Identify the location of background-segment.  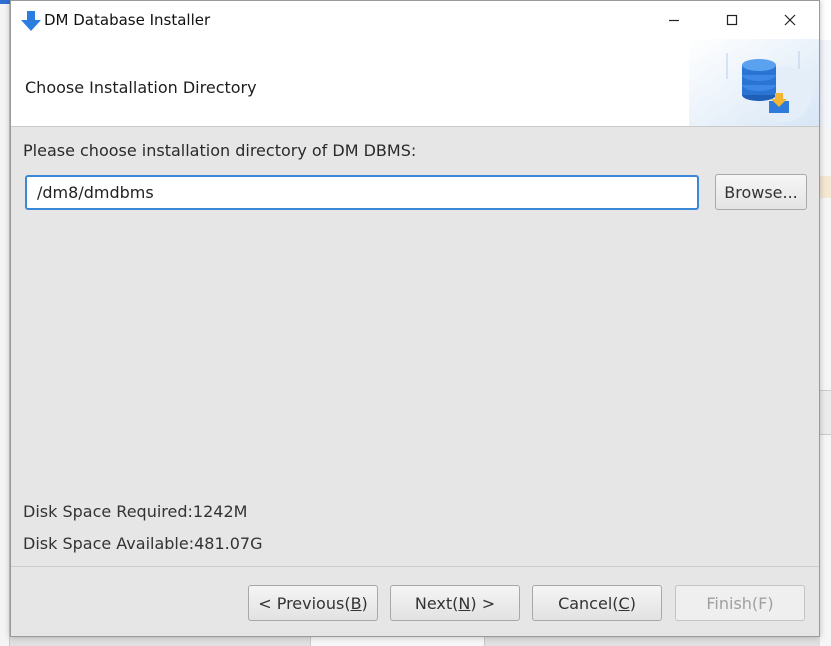
(397, 641).